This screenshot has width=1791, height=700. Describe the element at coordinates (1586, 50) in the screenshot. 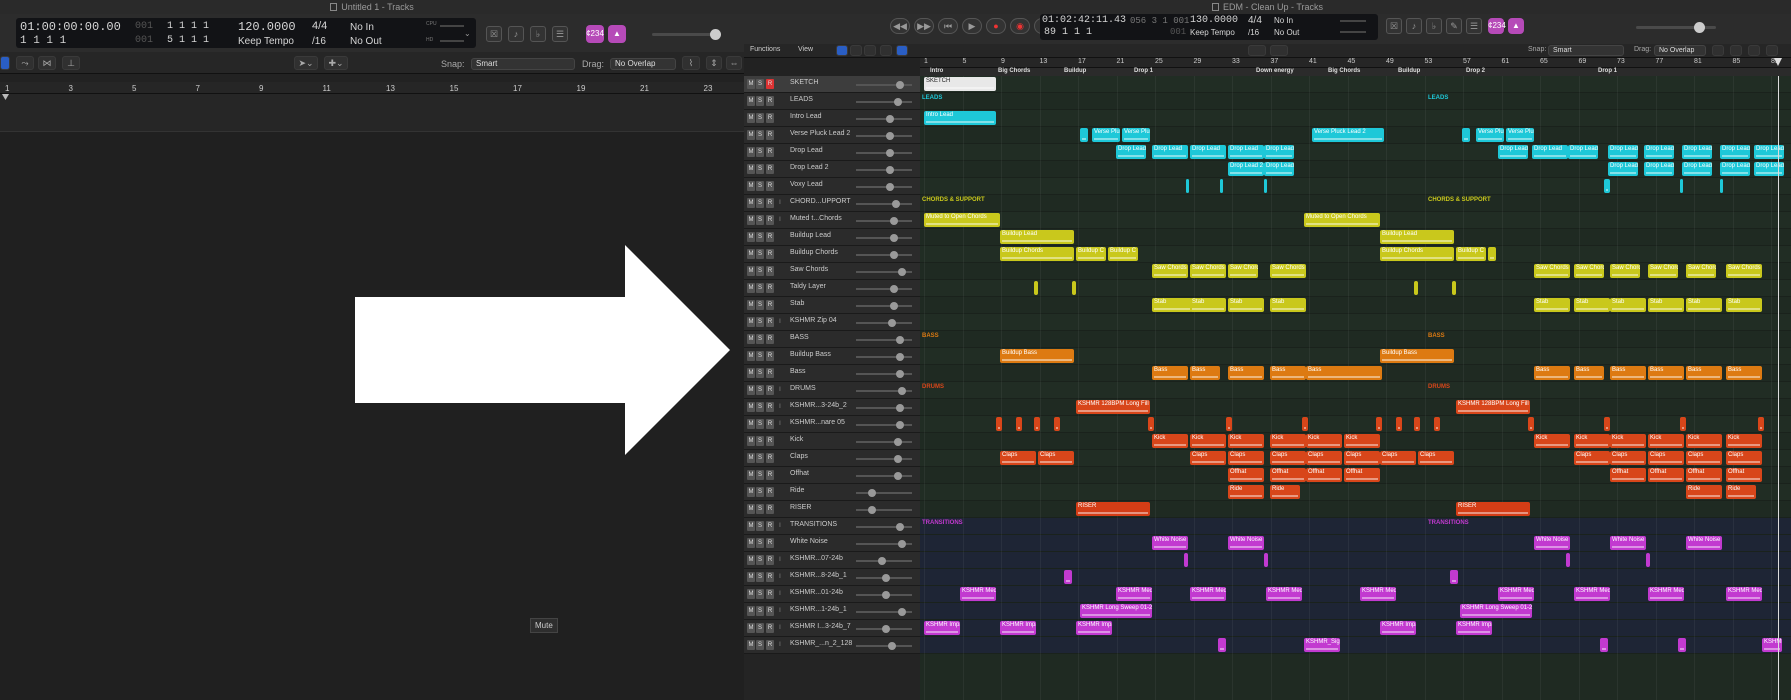

I see `snap-select: Smart` at that location.